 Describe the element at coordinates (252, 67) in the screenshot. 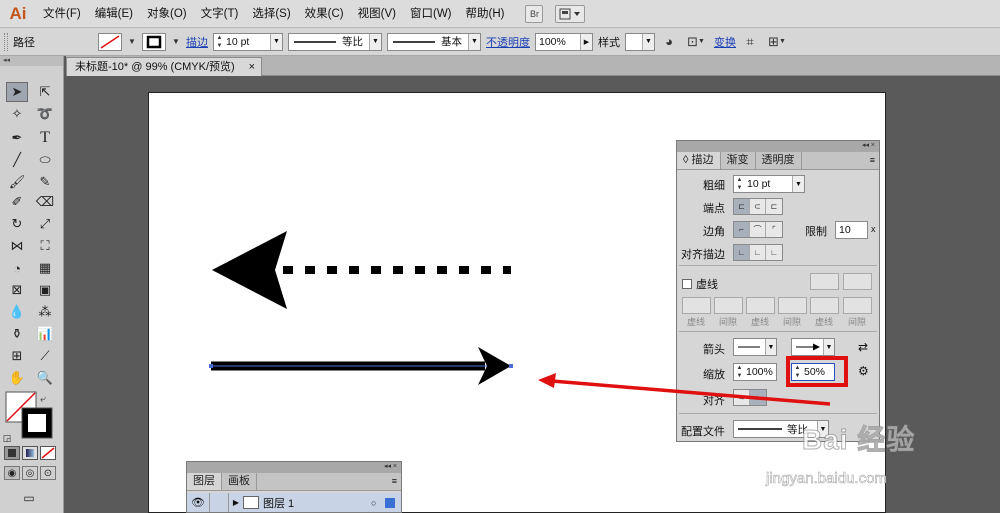

I see `document-tab-close-icon: ×` at that location.